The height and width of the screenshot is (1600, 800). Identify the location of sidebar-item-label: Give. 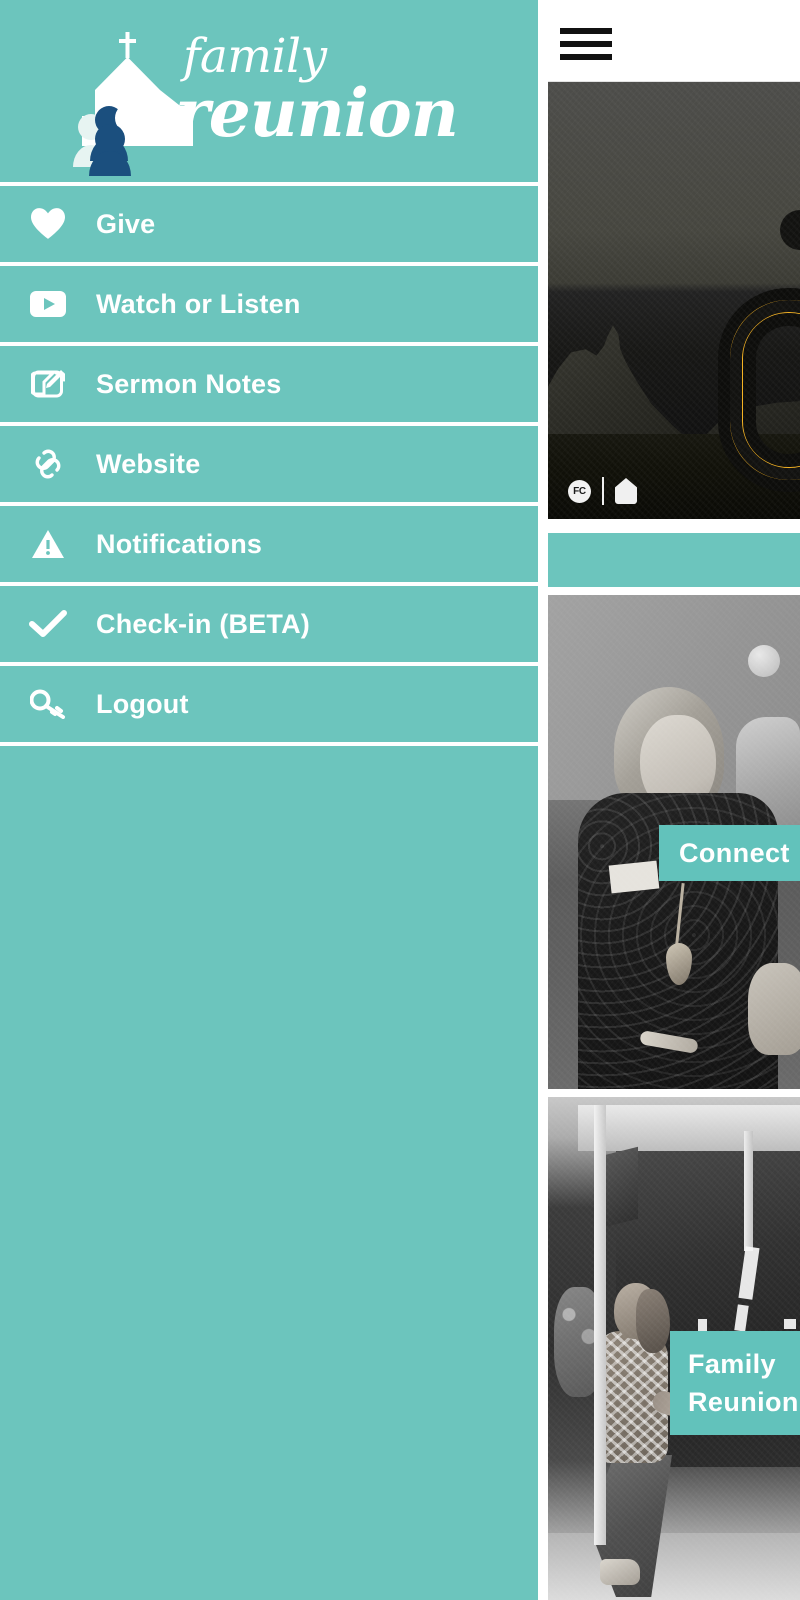
(126, 223).